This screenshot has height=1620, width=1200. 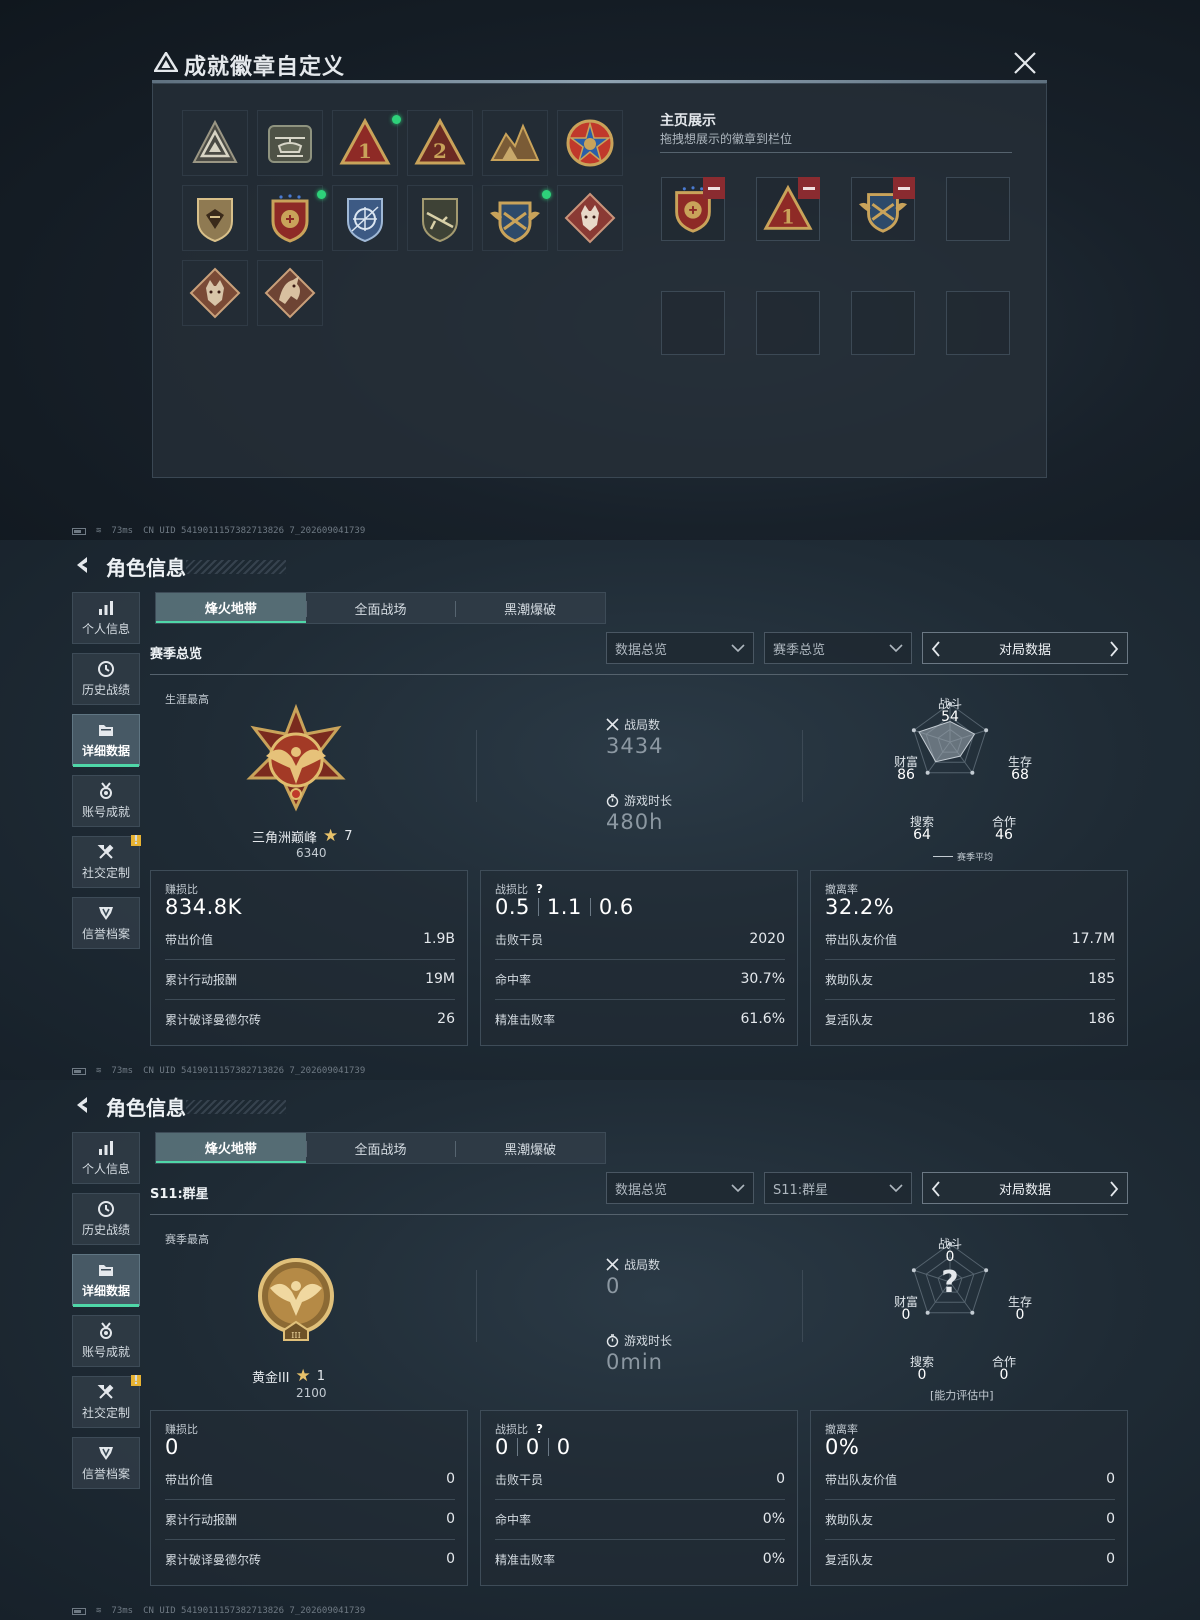 What do you see at coordinates (648, 801) in the screenshot?
I see `playtime-label: 游戏时长` at bounding box center [648, 801].